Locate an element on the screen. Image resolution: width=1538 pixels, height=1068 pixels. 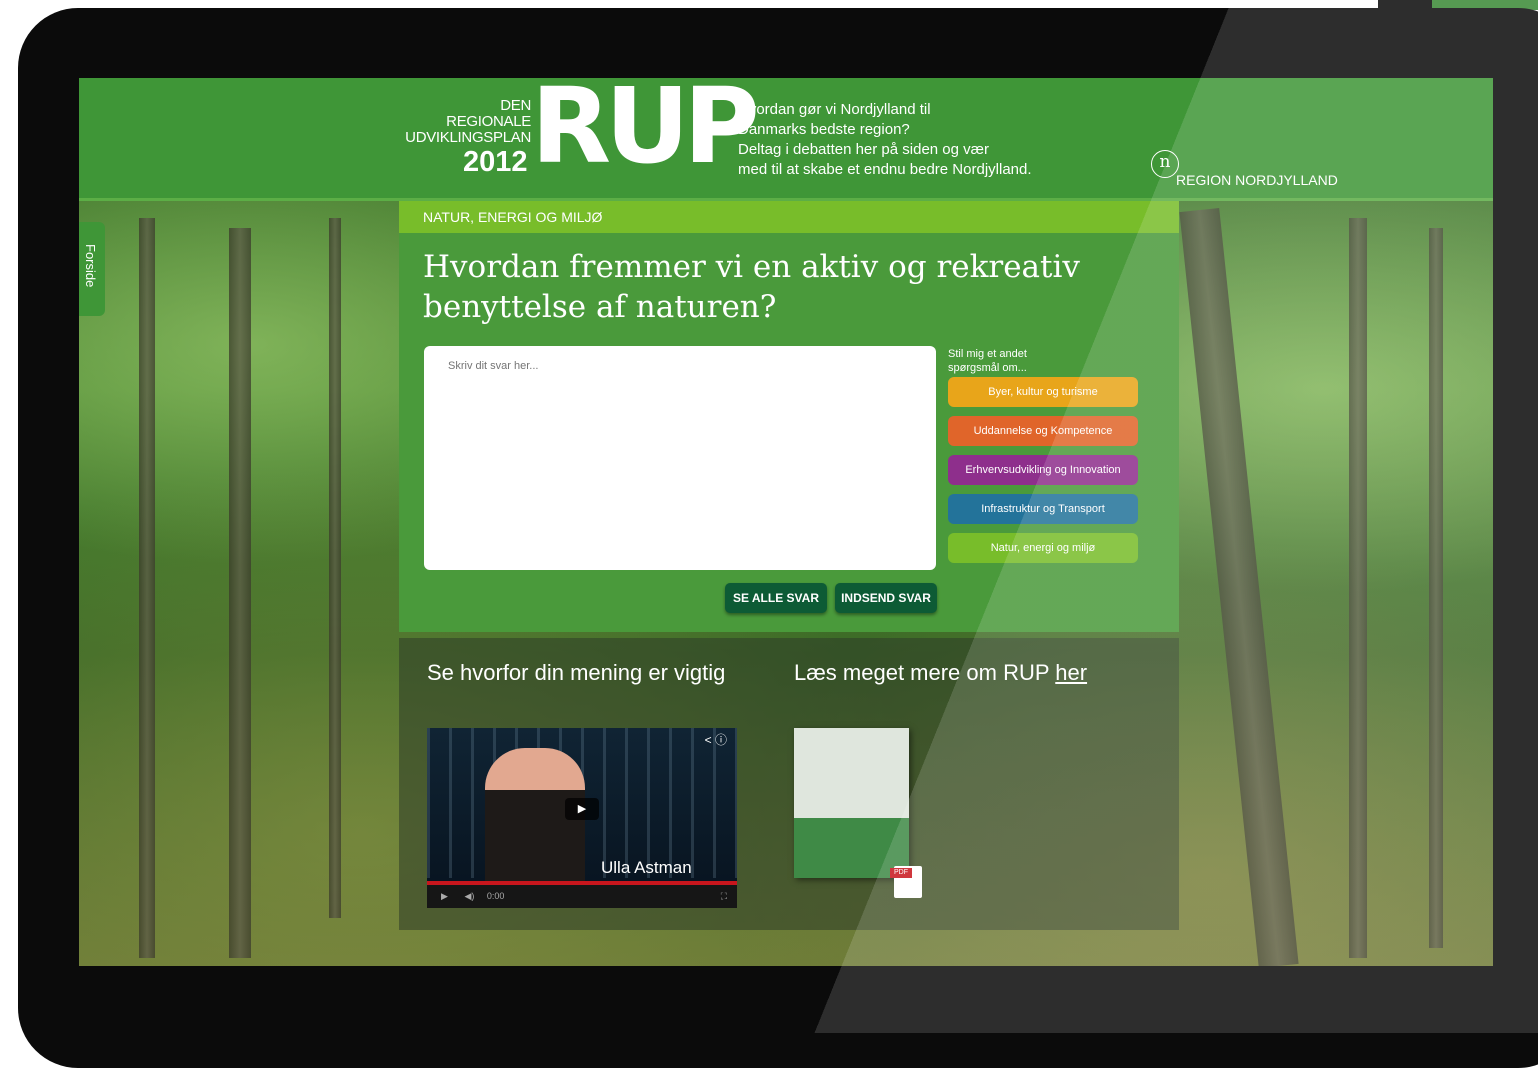
topic-button-uddannelse: Uddannelse og Kompetence is located at coordinates (1043, 431).